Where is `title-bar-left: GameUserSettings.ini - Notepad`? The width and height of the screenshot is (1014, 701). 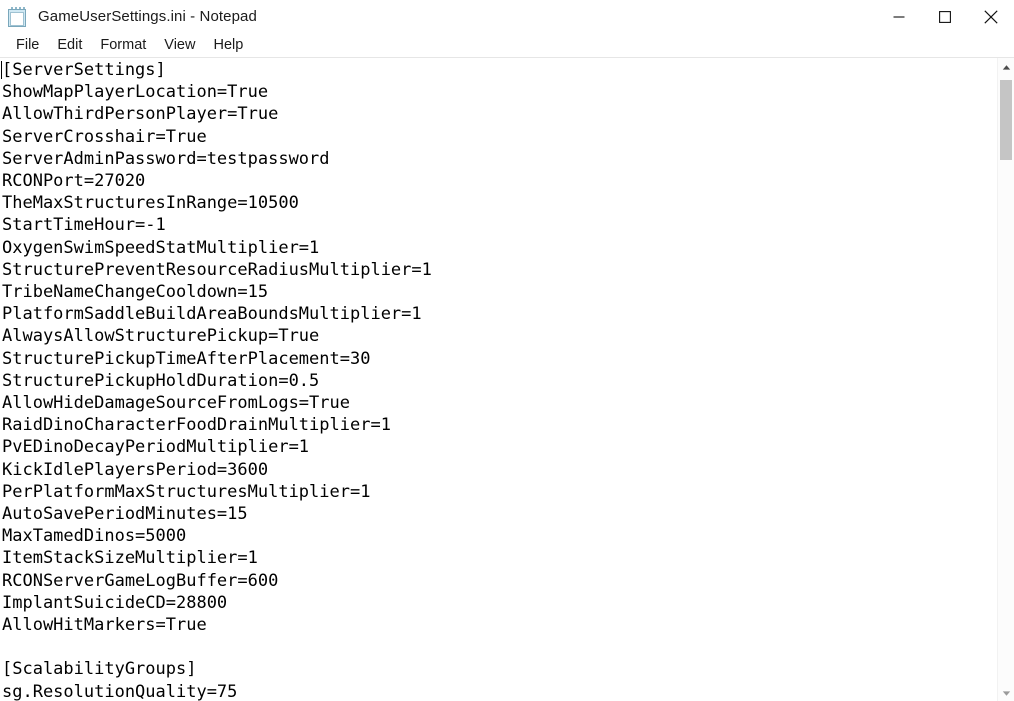
title-bar-left: GameUserSettings.ini - Notepad is located at coordinates (128, 16).